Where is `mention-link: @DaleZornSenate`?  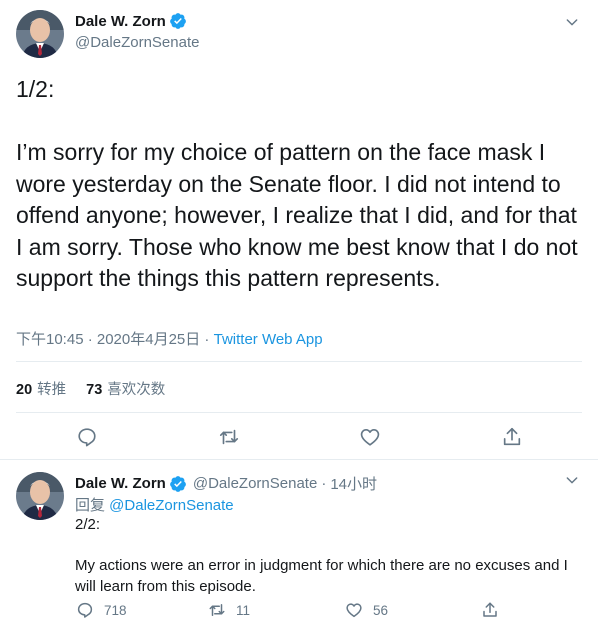
mention-link: @DaleZornSenate is located at coordinates (171, 505).